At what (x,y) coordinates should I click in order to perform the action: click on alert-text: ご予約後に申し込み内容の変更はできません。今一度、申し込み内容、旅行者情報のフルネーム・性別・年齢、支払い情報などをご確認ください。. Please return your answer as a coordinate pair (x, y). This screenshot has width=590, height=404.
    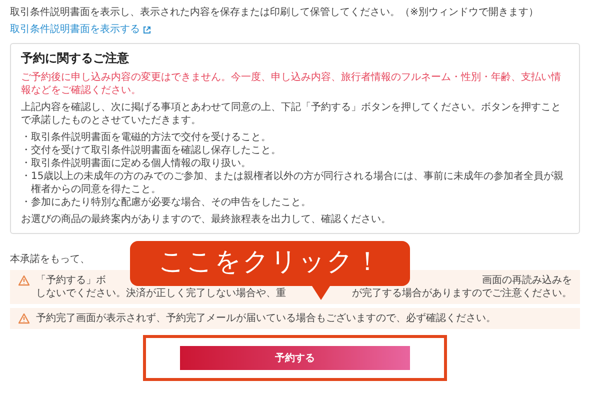
    Looking at the image, I should click on (291, 83).